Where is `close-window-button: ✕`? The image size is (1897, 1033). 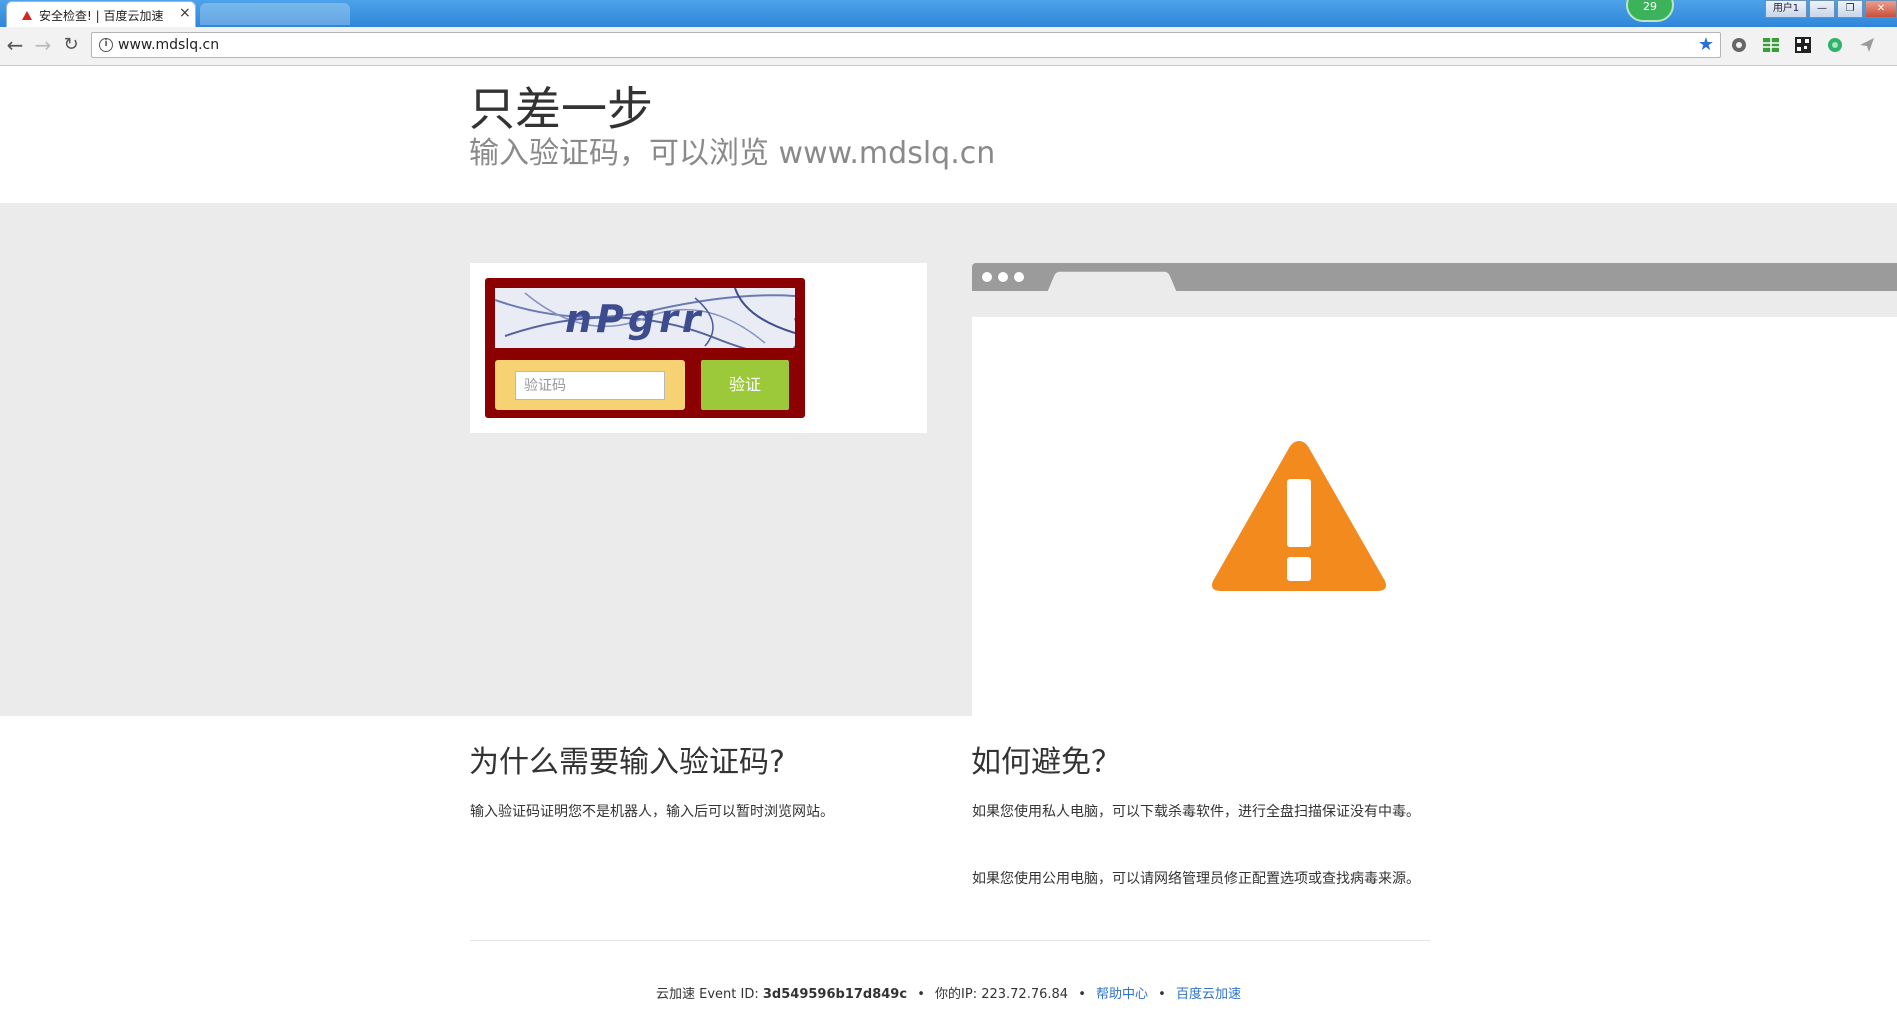 close-window-button: ✕ is located at coordinates (1881, 9).